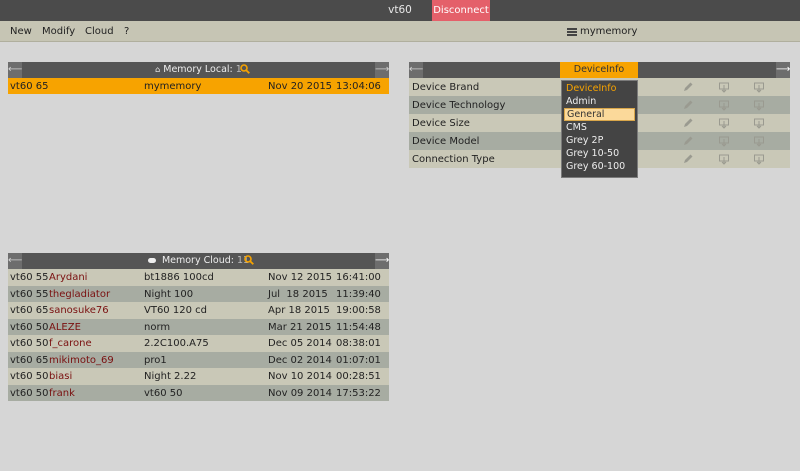 The width and height of the screenshot is (800, 471). Describe the element at coordinates (446, 141) in the screenshot. I see `device-row-label: Device Model` at that location.